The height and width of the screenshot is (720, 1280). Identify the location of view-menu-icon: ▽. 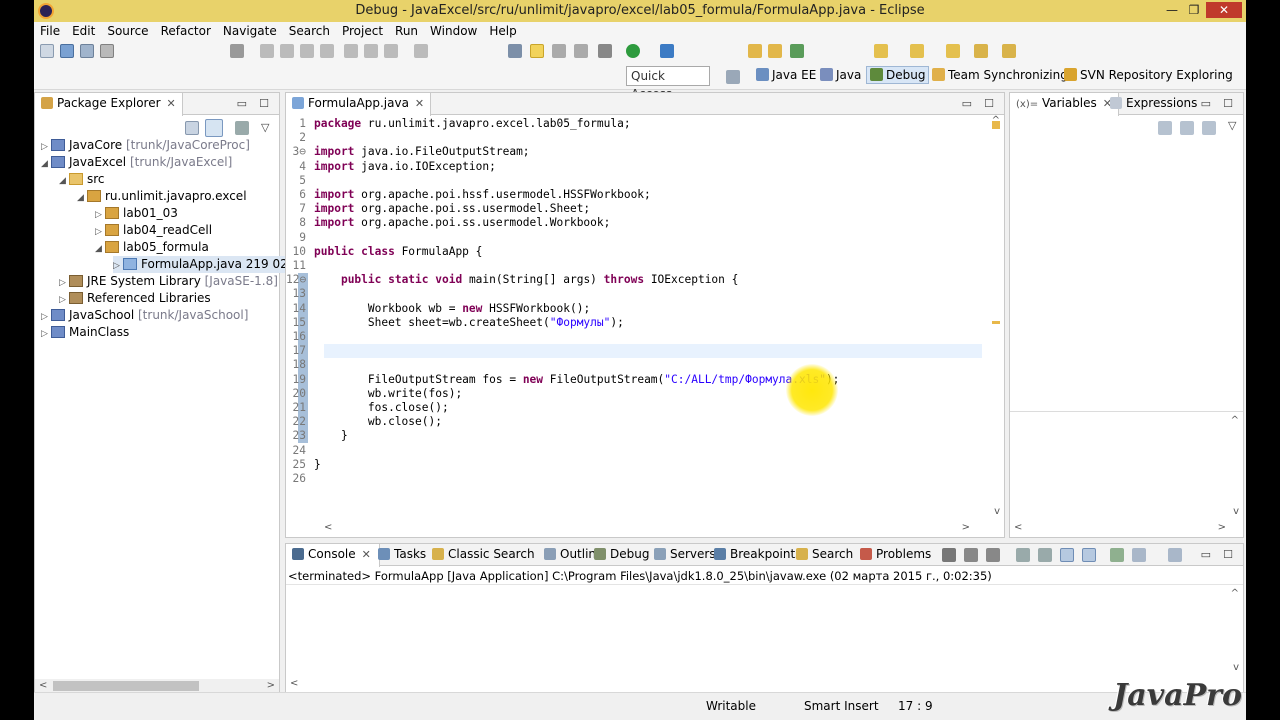
(1232, 125).